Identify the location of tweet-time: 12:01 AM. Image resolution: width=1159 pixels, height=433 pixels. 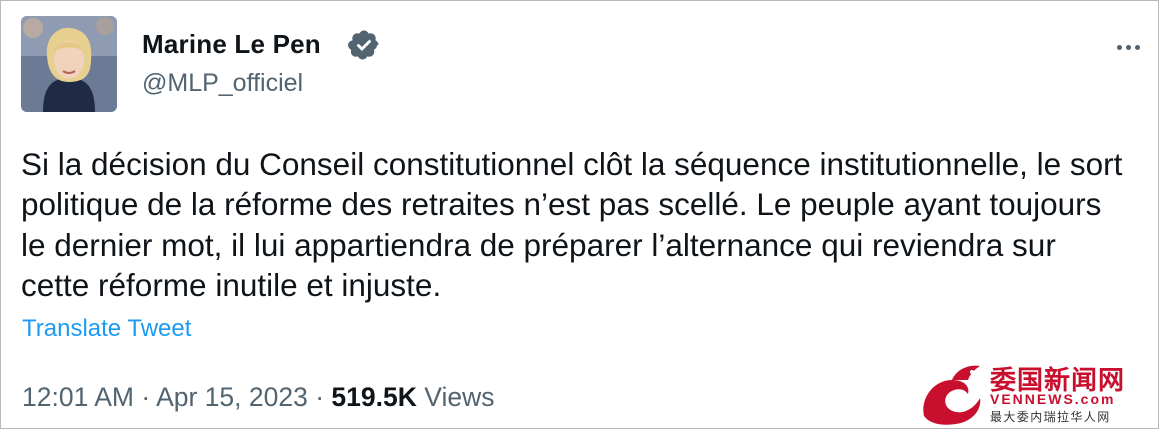
(78, 397).